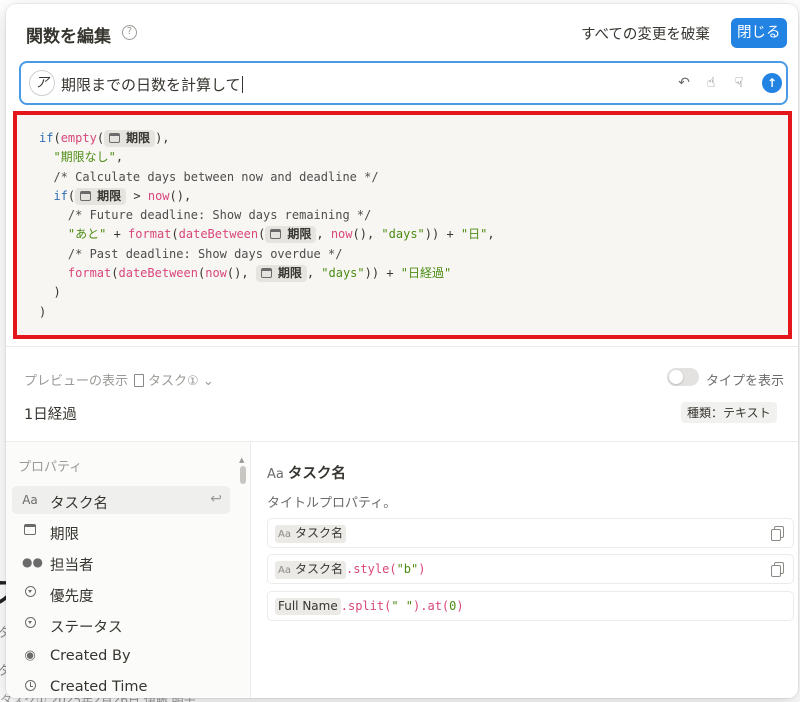 Image resolution: width=800 pixels, height=702 pixels. I want to click on close-button: 閉じる, so click(759, 33).